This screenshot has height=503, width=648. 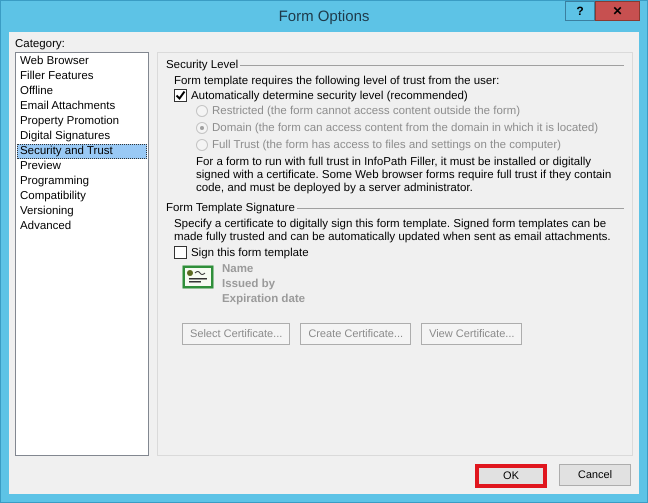 What do you see at coordinates (82, 91) in the screenshot?
I see `category-item: Offline` at bounding box center [82, 91].